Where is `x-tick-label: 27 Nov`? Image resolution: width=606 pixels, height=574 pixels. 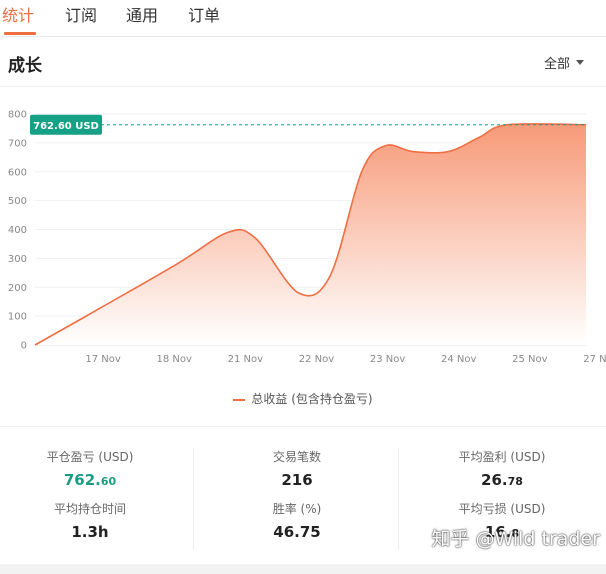 x-tick-label: 27 Nov is located at coordinates (594, 359).